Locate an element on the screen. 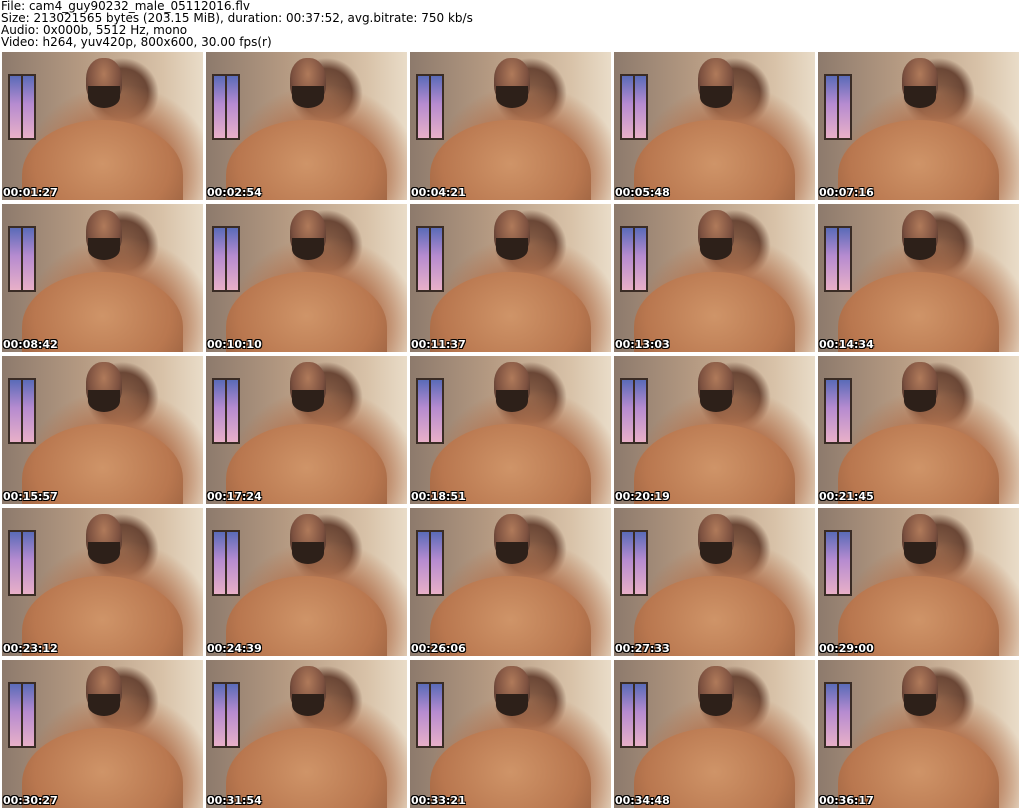 The image size is (1024, 811). video-thumbnail: 00:23:12 is located at coordinates (102, 582).